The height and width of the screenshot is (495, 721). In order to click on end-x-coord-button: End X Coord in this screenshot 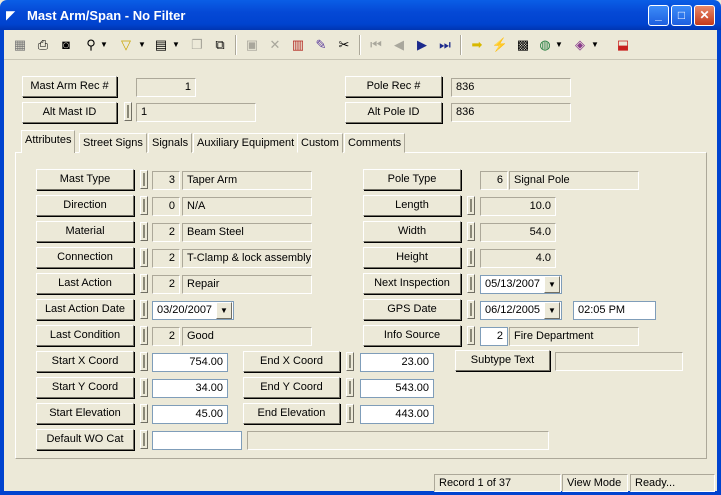, I will do `click(291, 361)`.